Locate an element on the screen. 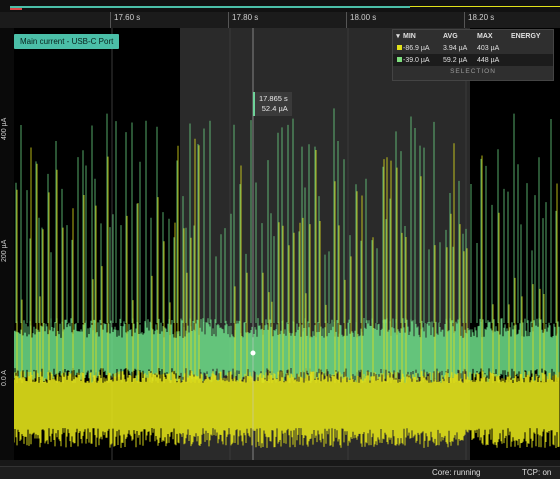 The image size is (560, 479). stat-avg: 3.94 µA is located at coordinates (455, 48).